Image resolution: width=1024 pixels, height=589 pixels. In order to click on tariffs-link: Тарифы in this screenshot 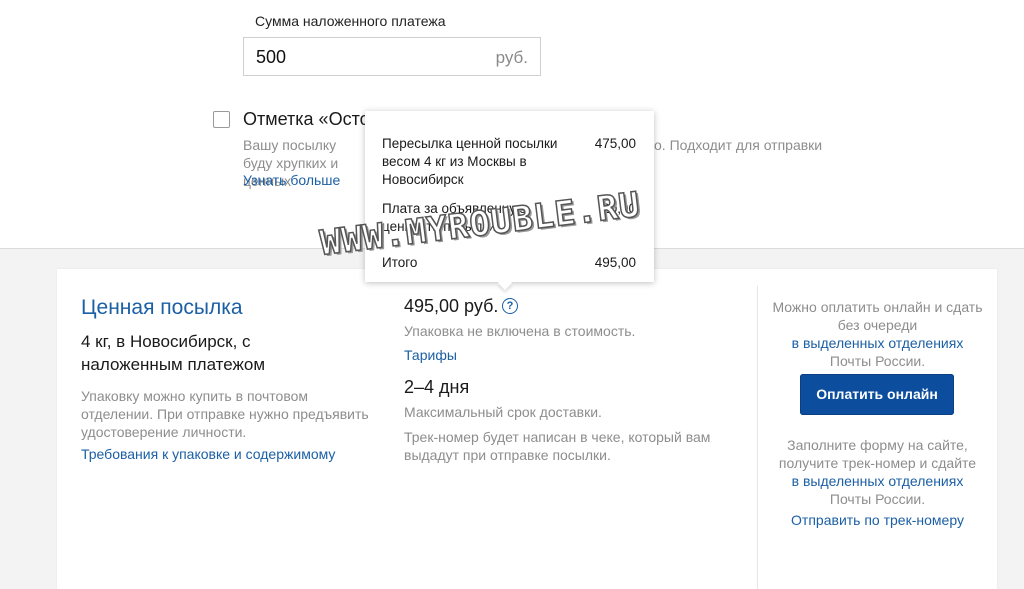, I will do `click(430, 355)`.